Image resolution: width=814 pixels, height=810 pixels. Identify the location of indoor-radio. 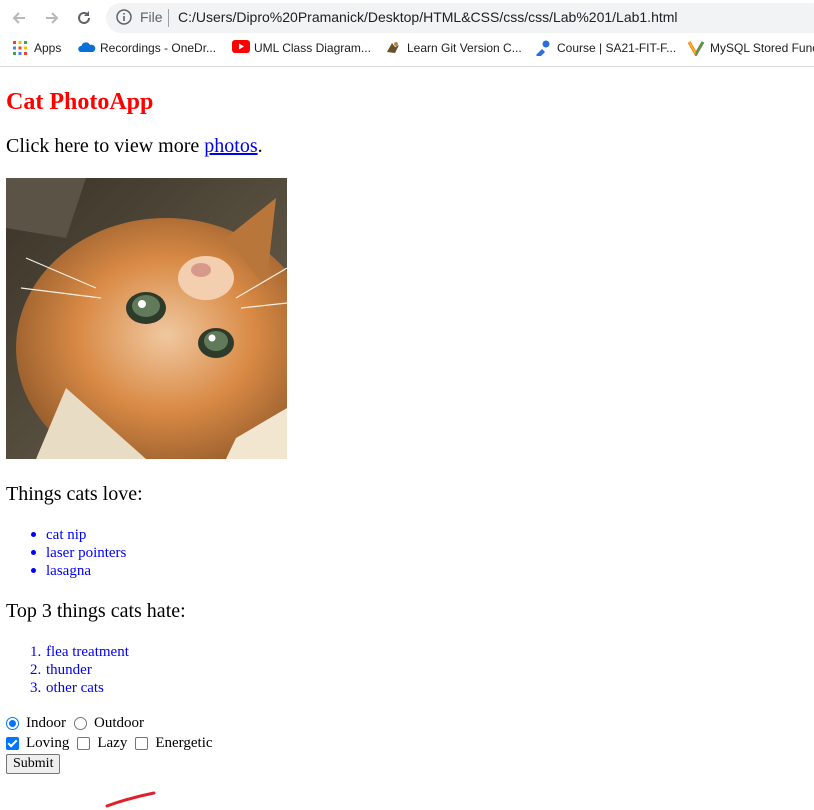
(12, 723).